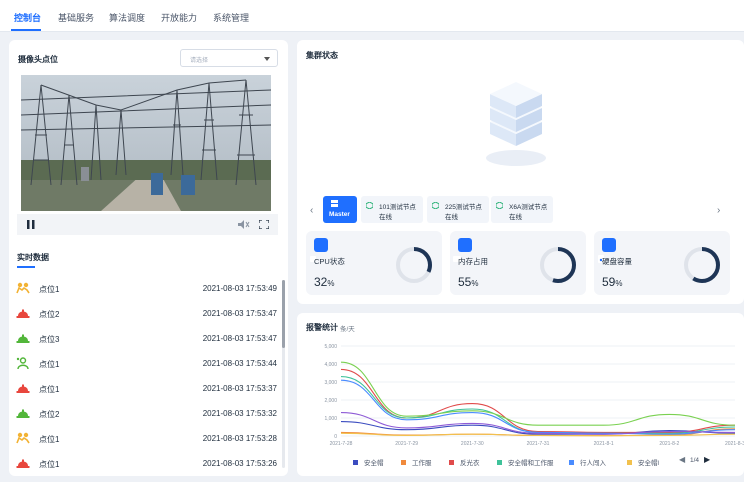  What do you see at coordinates (23, 438) in the screenshot?
I see `worker-alert-icon` at bounding box center [23, 438].